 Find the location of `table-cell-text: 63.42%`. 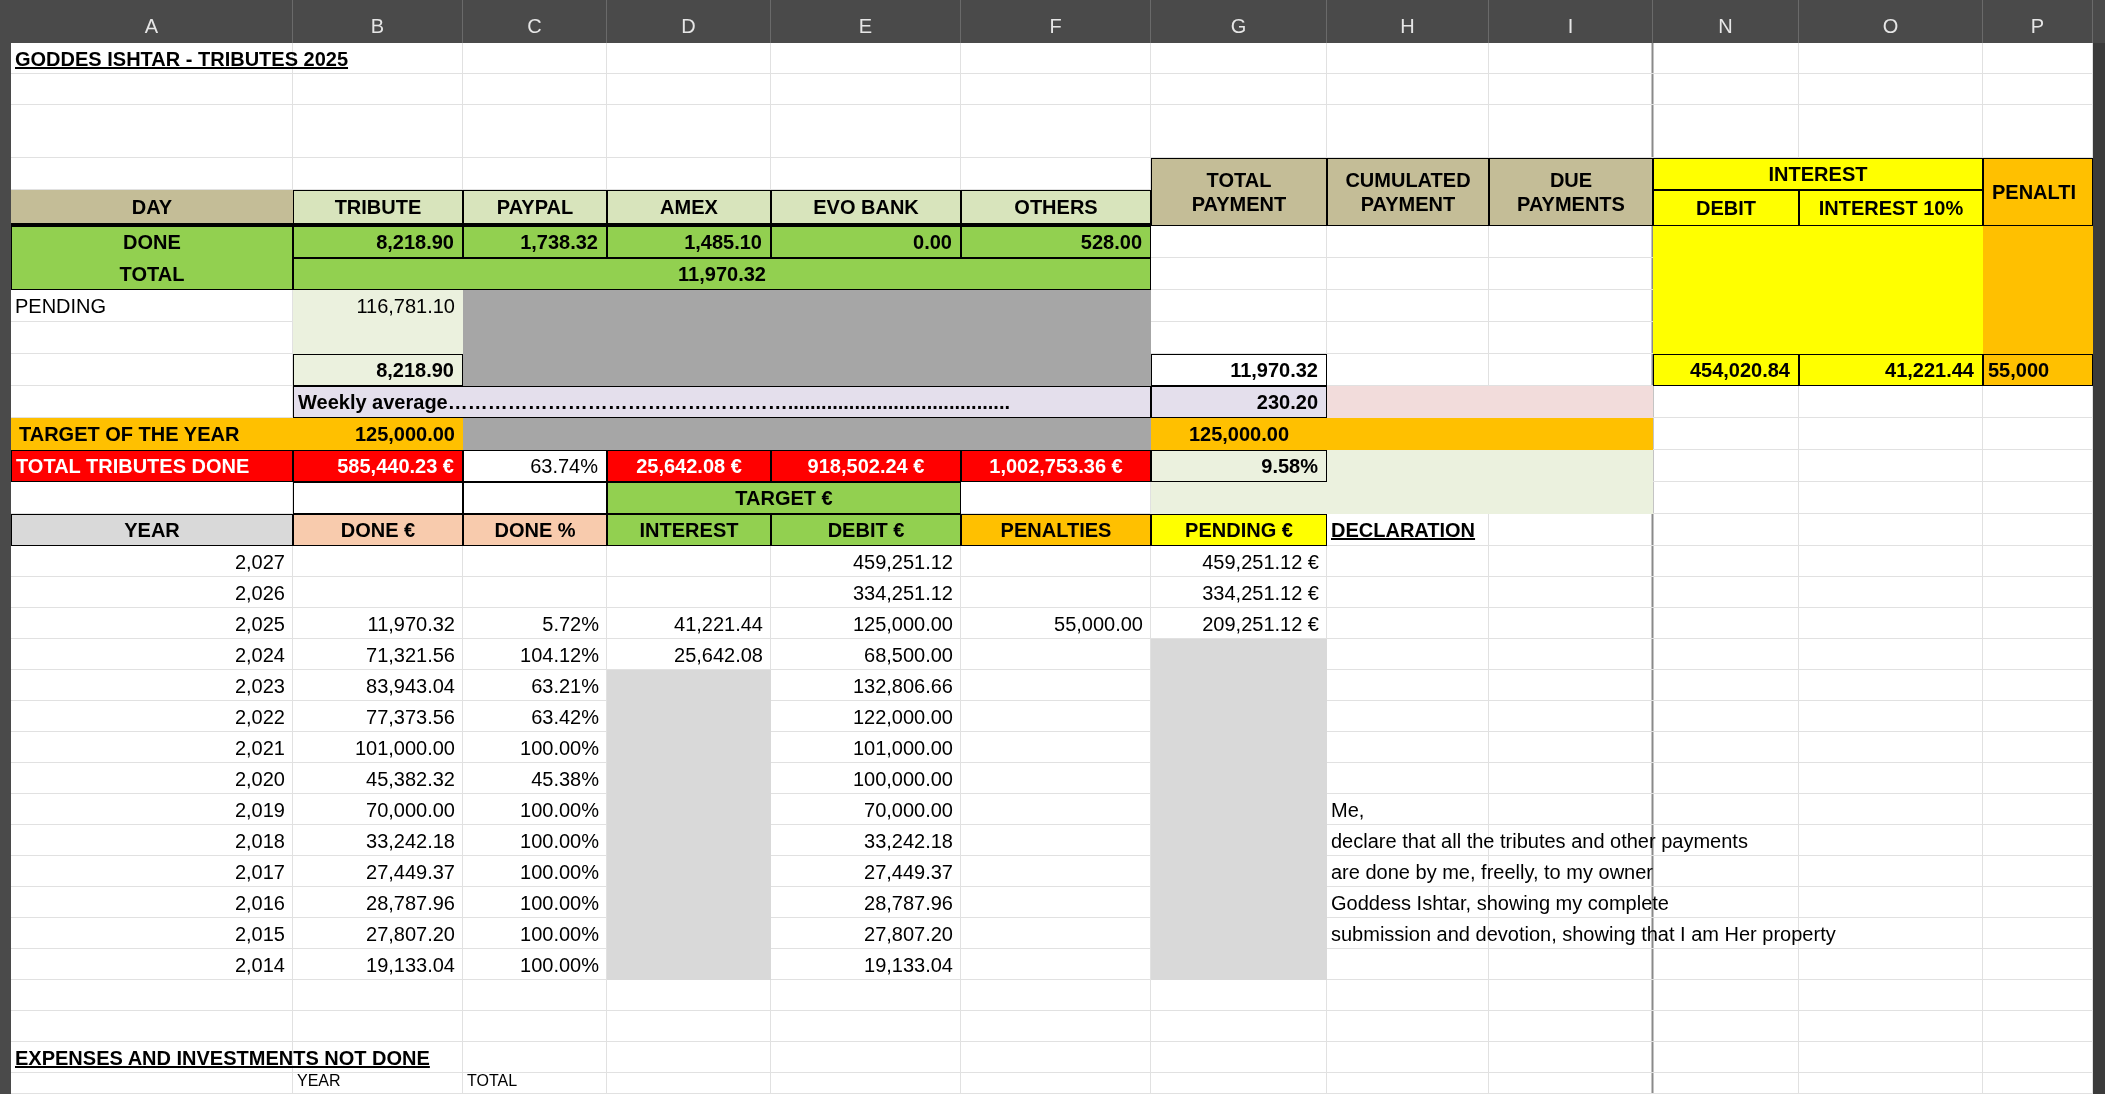

table-cell-text: 63.42% is located at coordinates (565, 717).